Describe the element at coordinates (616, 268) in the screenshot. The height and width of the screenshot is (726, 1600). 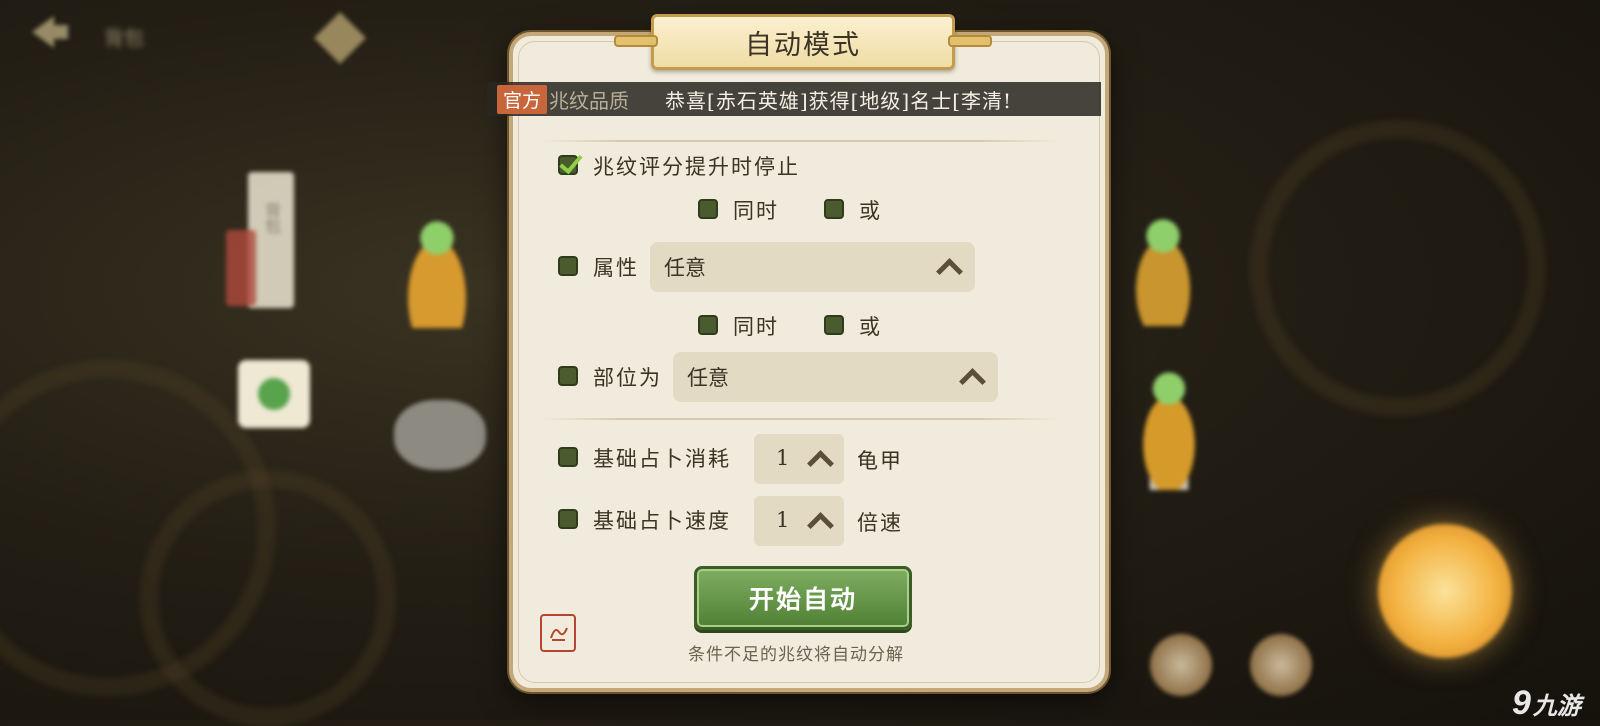
I see `attribute-label: 属性` at that location.